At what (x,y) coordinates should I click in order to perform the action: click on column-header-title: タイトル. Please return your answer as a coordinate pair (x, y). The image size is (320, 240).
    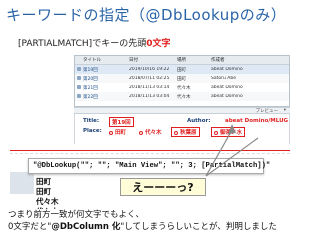
    Looking at the image, I should click on (104, 60).